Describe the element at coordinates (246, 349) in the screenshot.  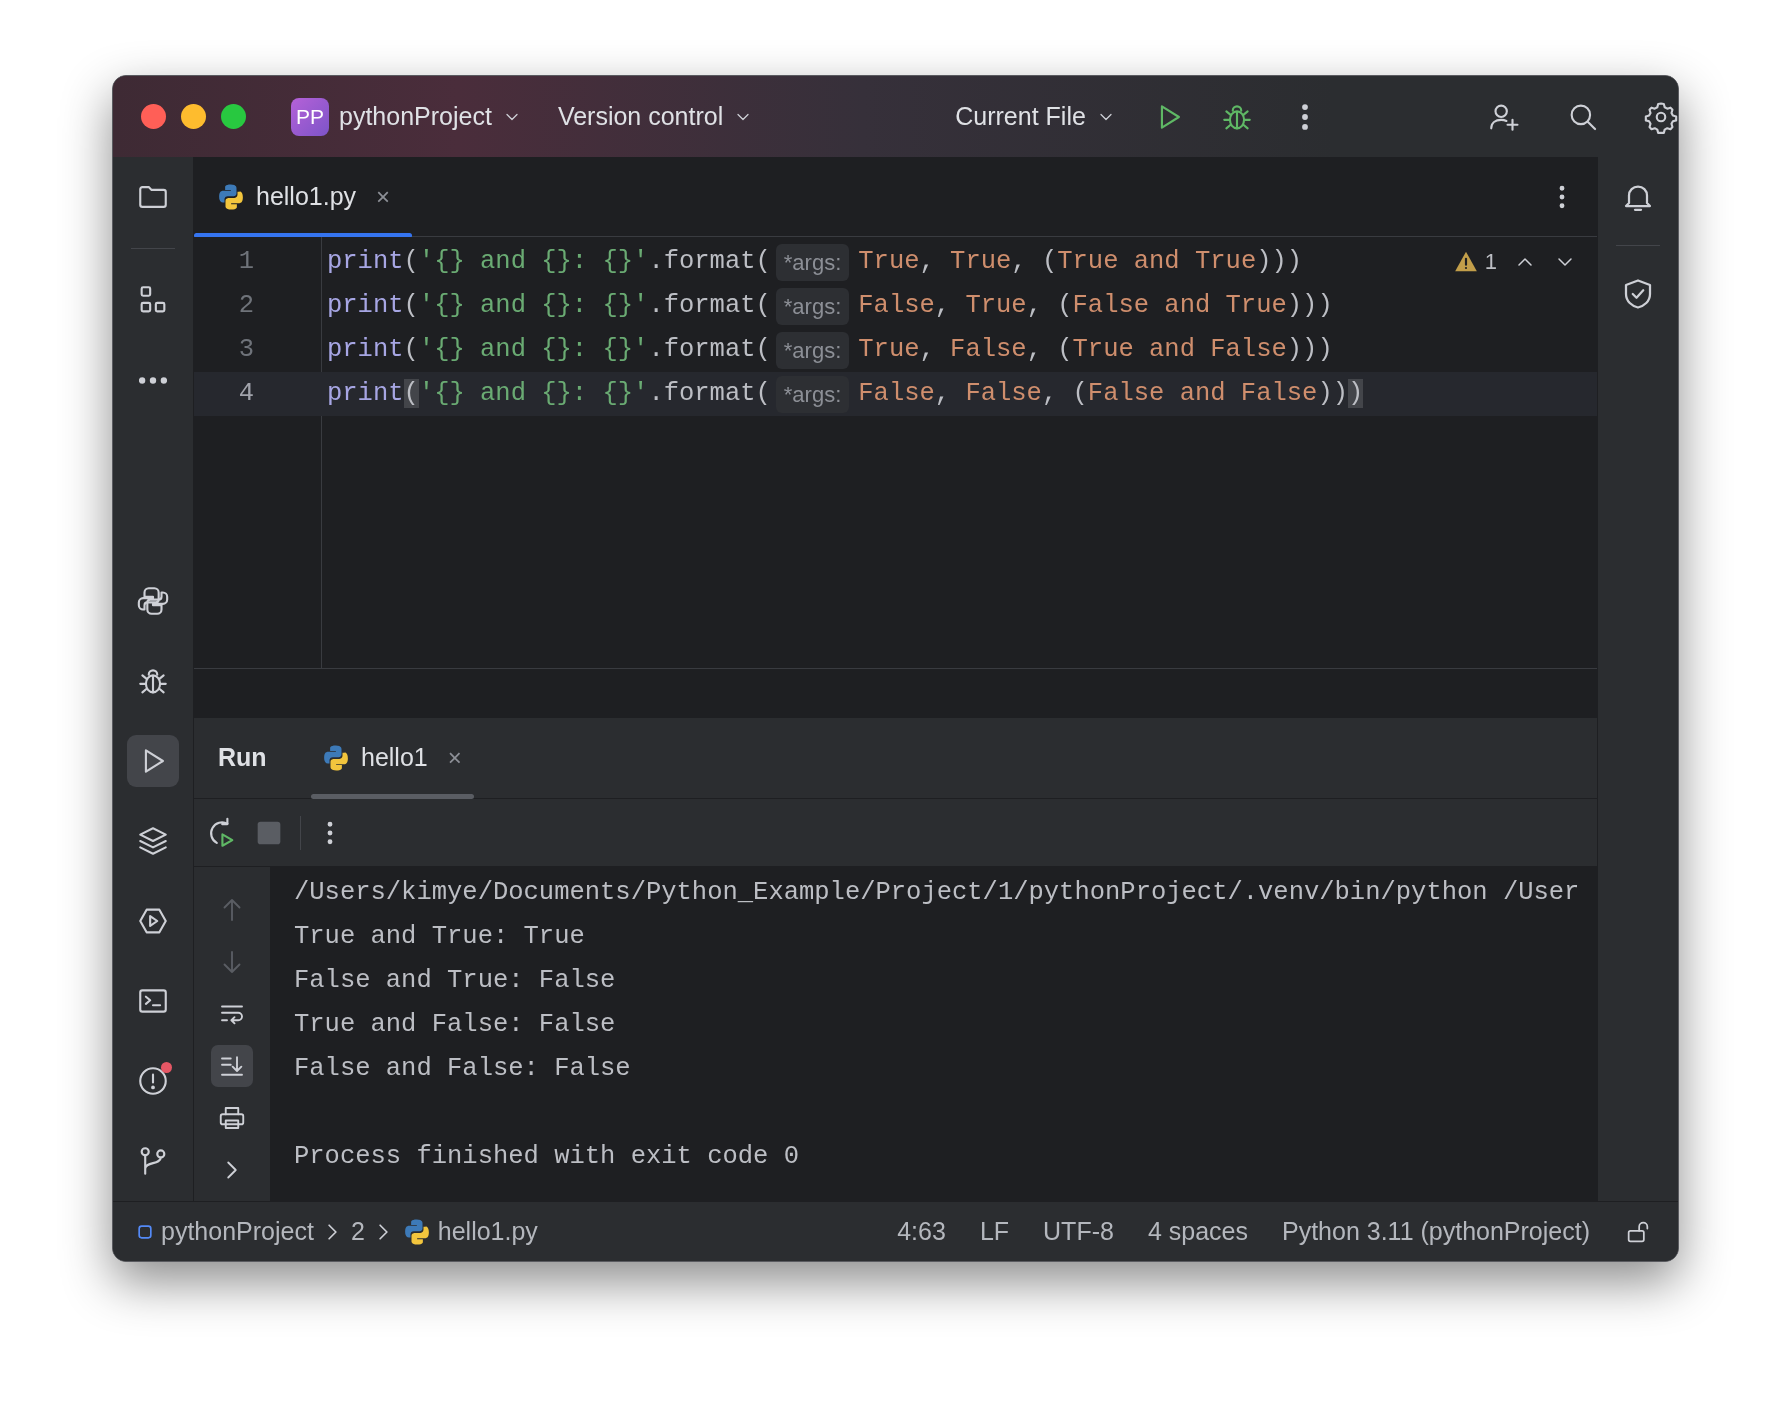
I see `line-number: 3` at that location.